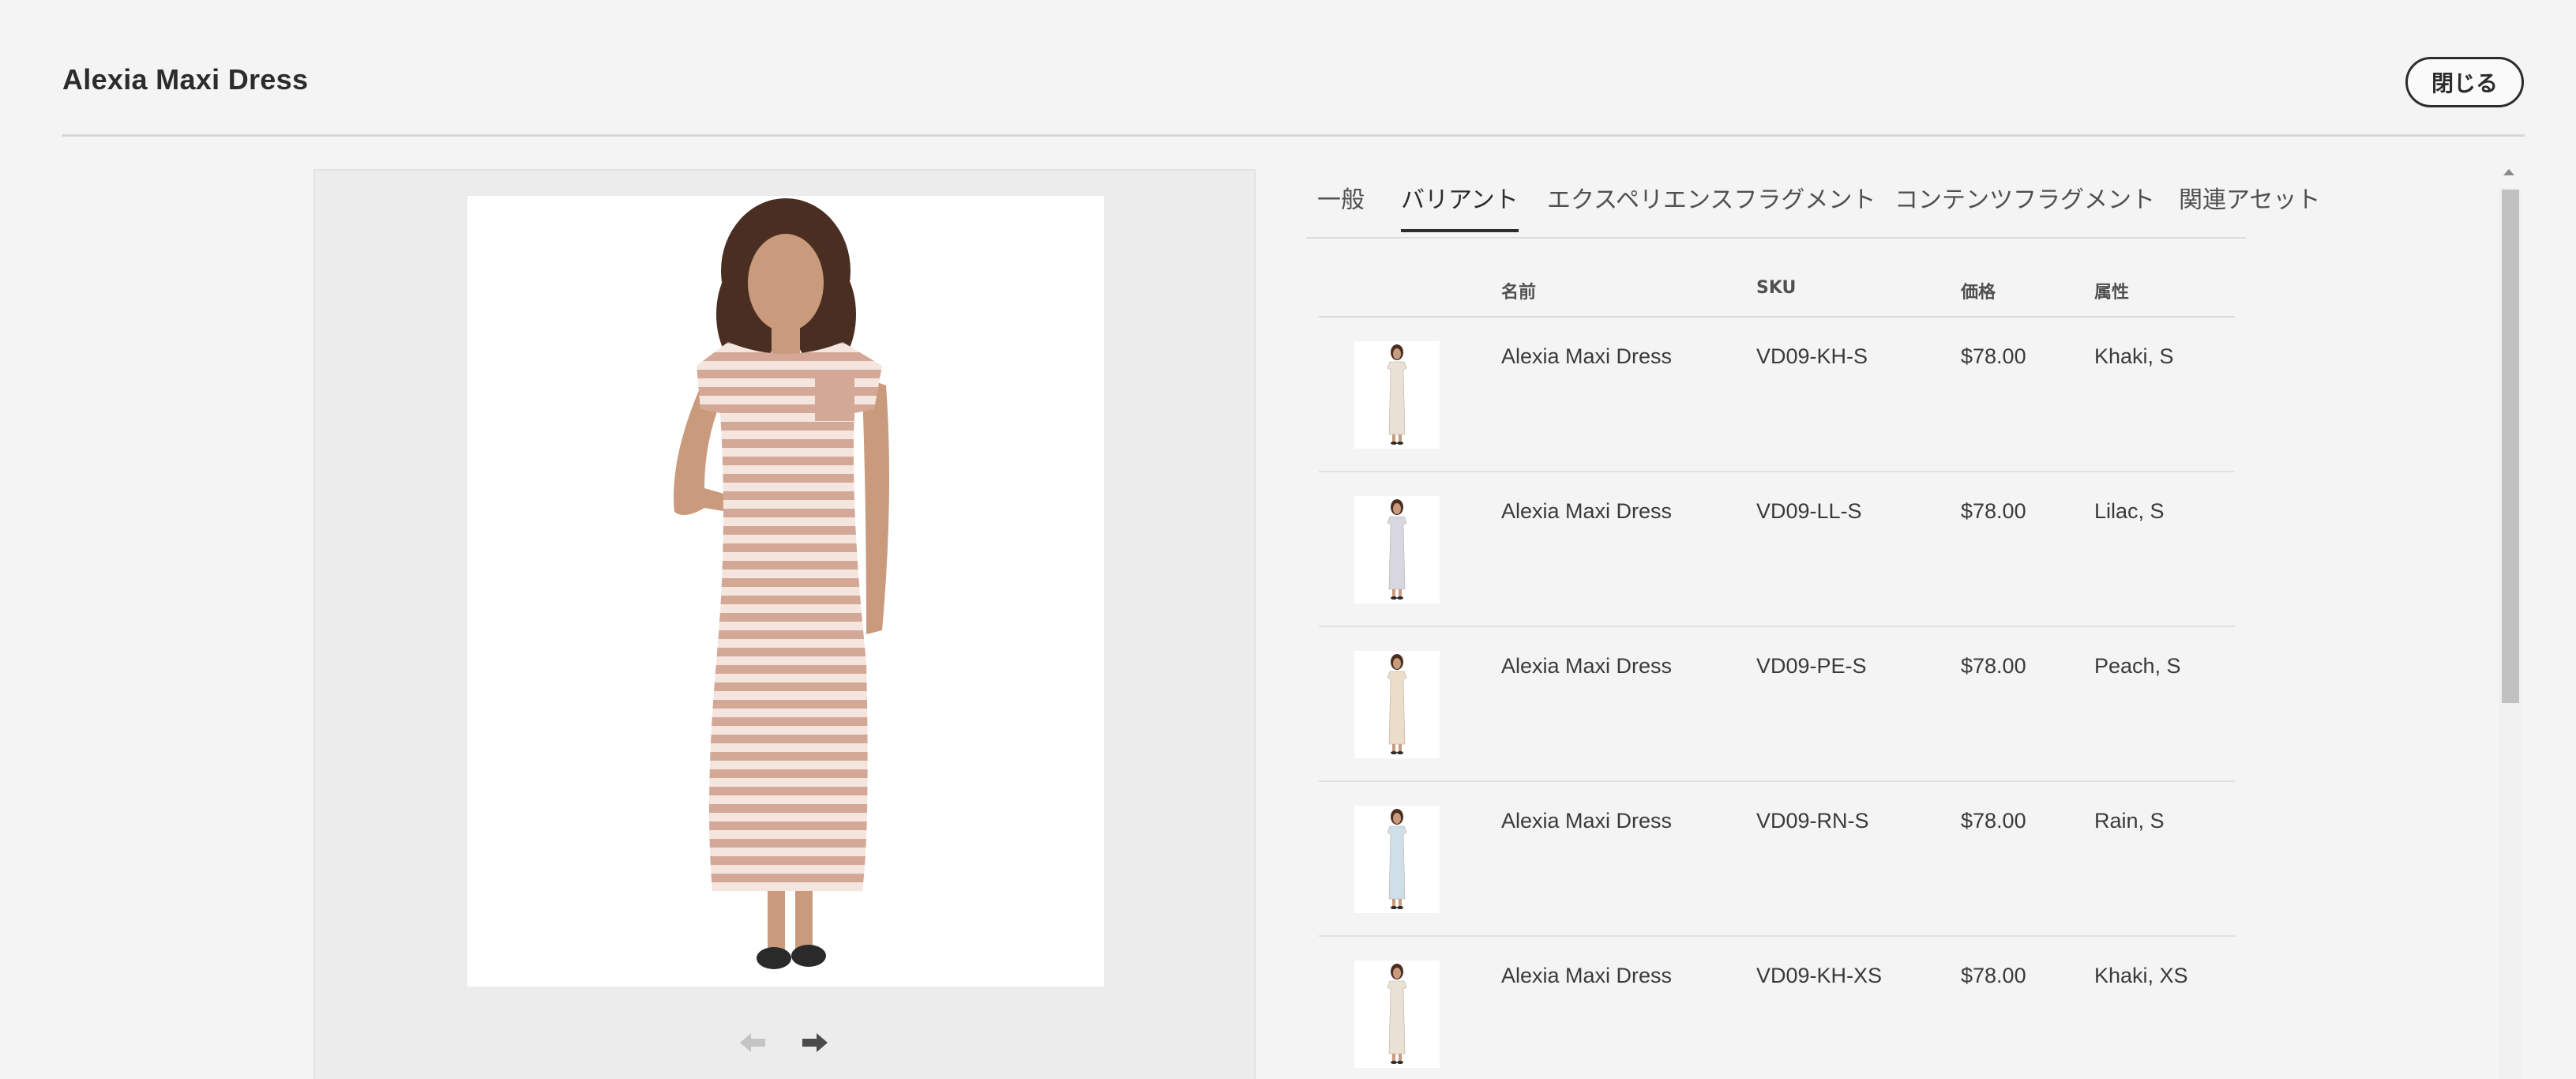 This screenshot has height=1079, width=2576. What do you see at coordinates (1711, 204) in the screenshot?
I see `tab-experience-fragments: エクスペリエンスフラグメント` at bounding box center [1711, 204].